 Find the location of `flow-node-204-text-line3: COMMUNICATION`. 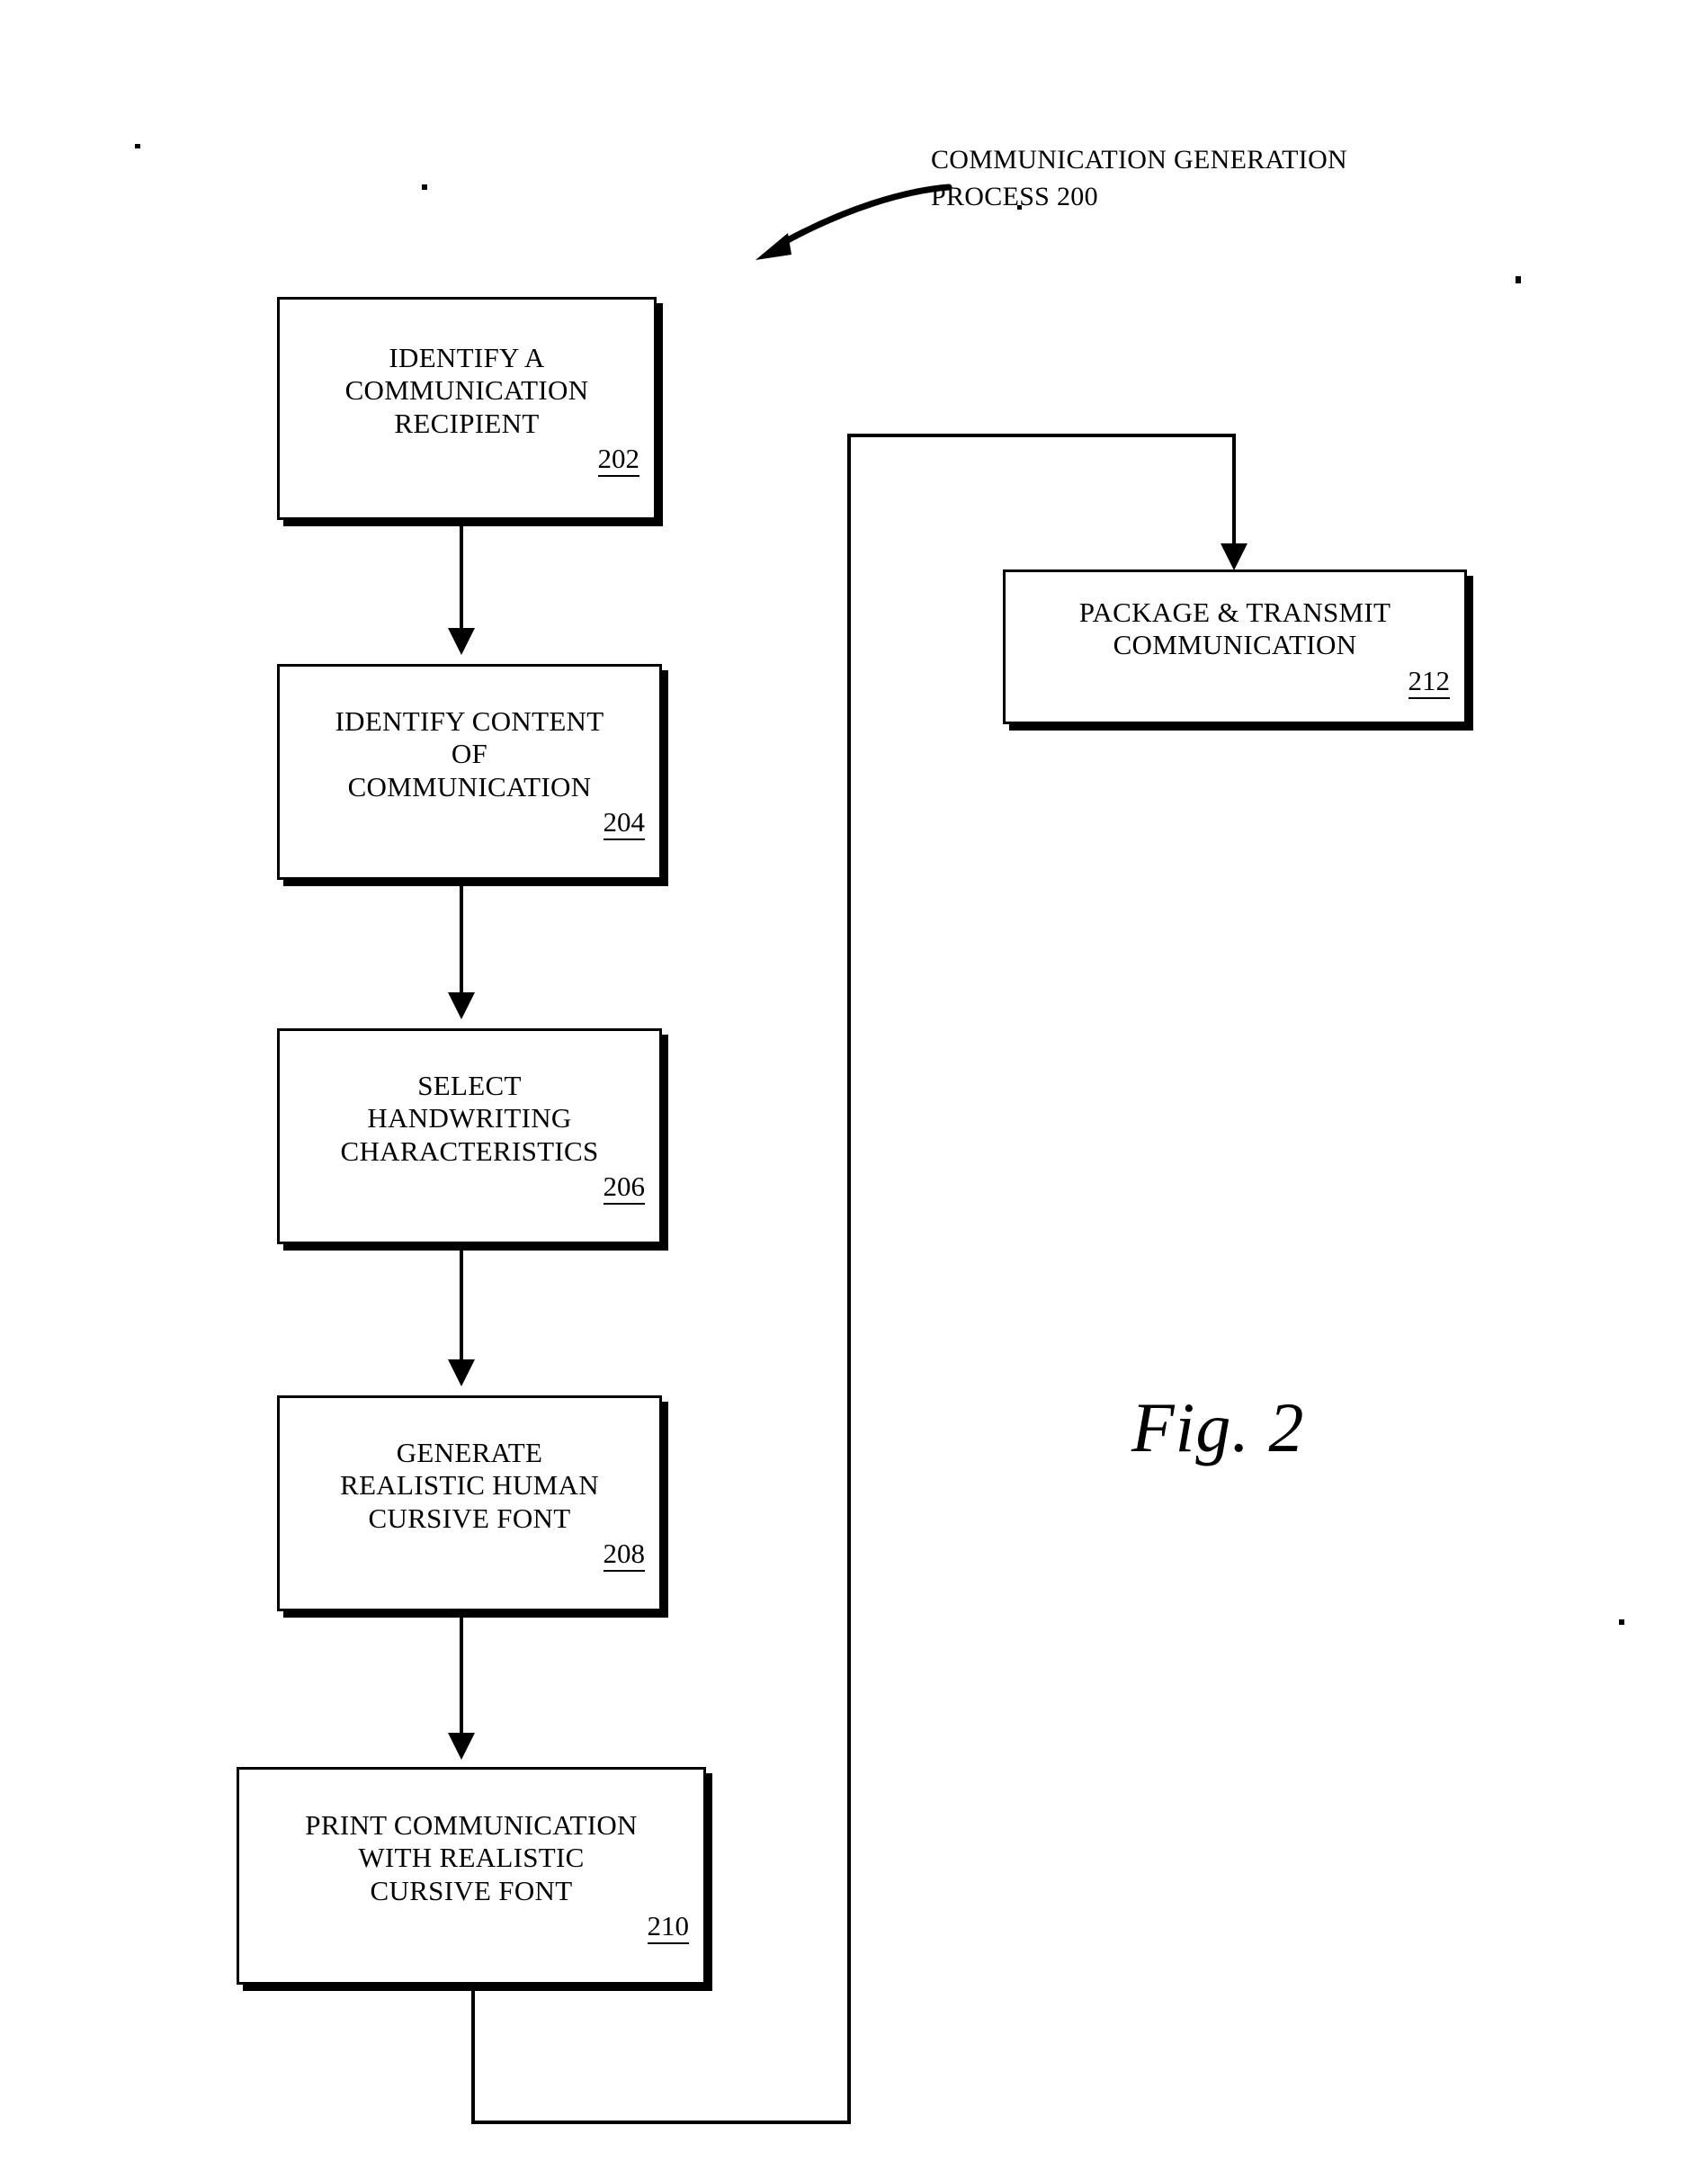

flow-node-204-text-line3: COMMUNICATION is located at coordinates (469, 786).